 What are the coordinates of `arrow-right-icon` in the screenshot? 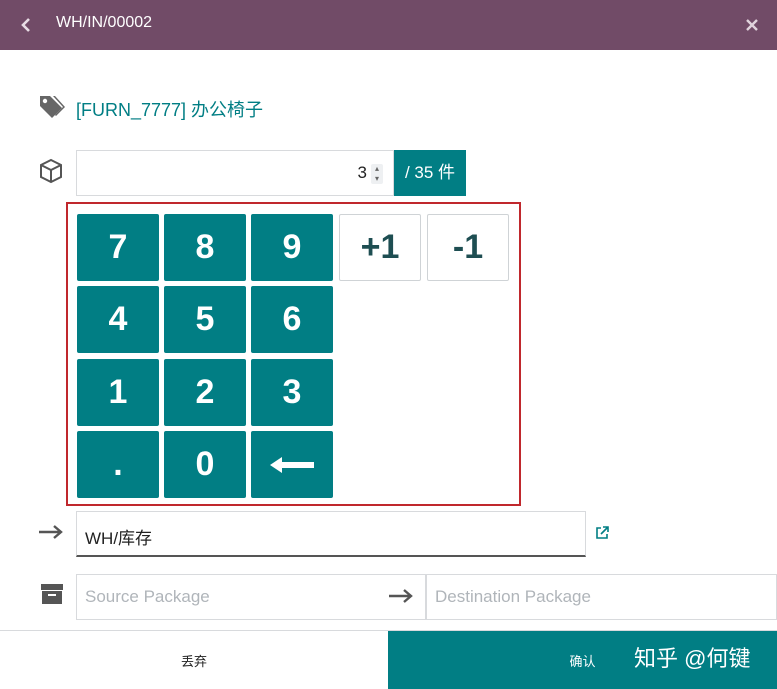 It's located at (52, 532).